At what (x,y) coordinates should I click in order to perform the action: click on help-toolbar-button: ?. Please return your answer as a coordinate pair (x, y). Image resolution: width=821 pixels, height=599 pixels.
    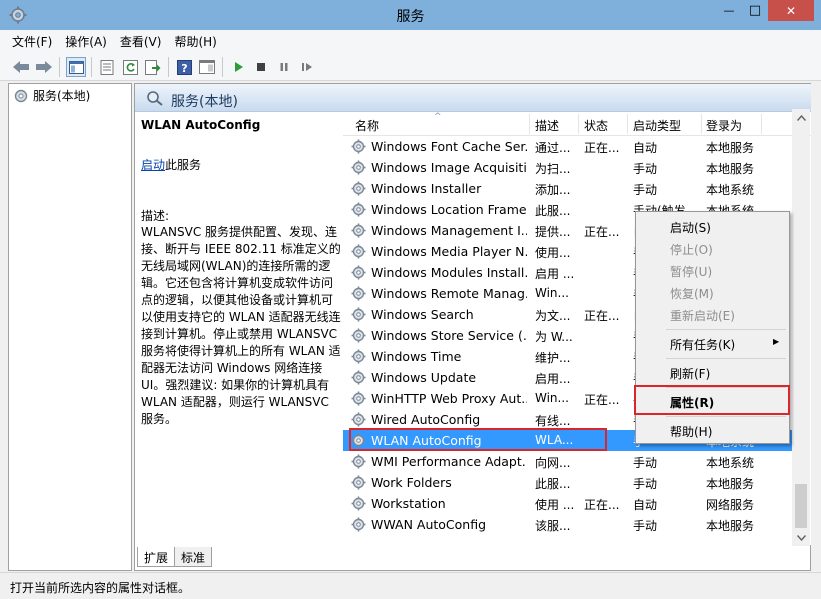
    Looking at the image, I should click on (184, 67).